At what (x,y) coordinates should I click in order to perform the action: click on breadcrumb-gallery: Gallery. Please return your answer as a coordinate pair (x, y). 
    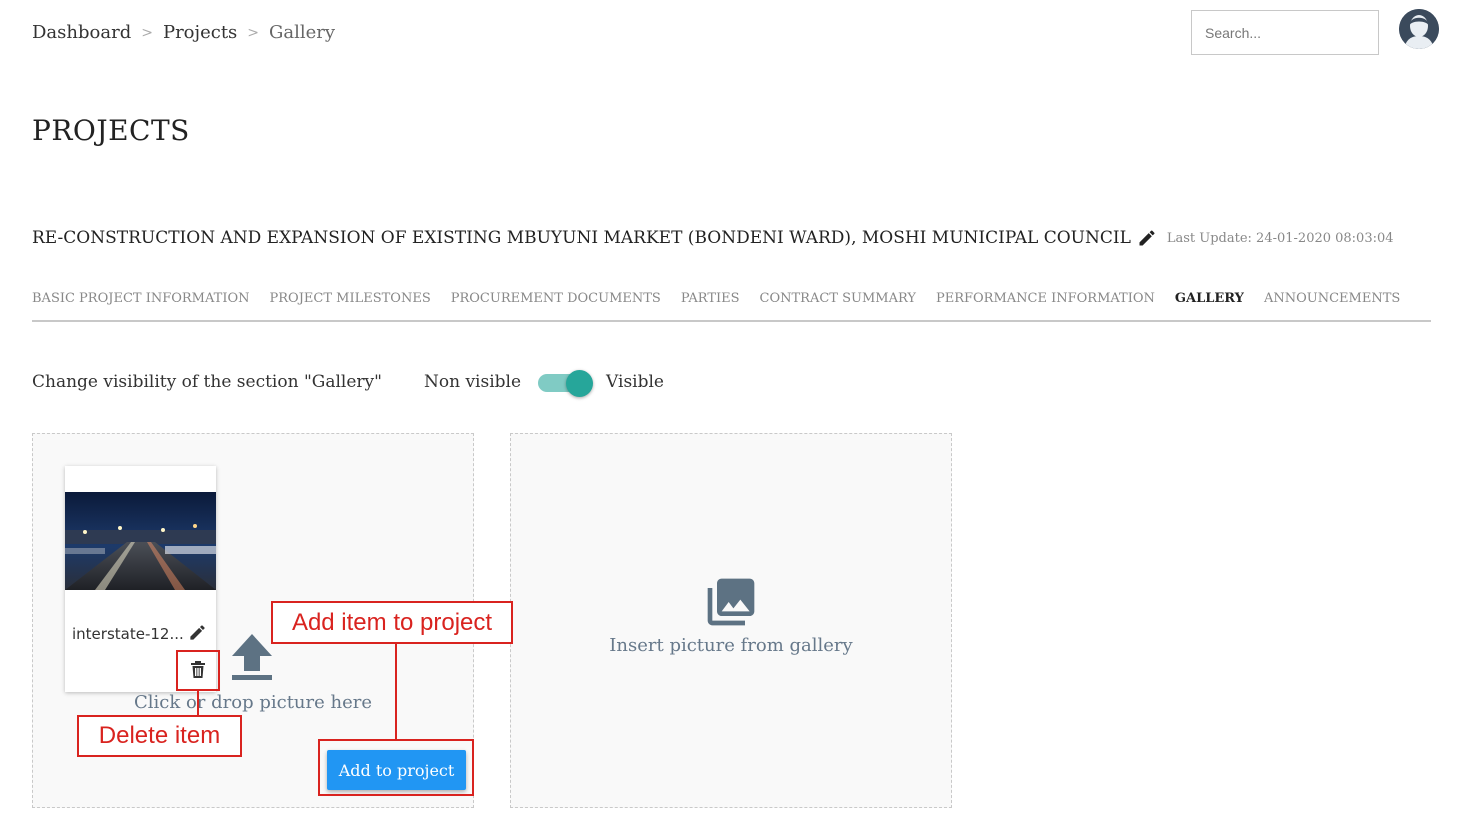
    Looking at the image, I should click on (302, 32).